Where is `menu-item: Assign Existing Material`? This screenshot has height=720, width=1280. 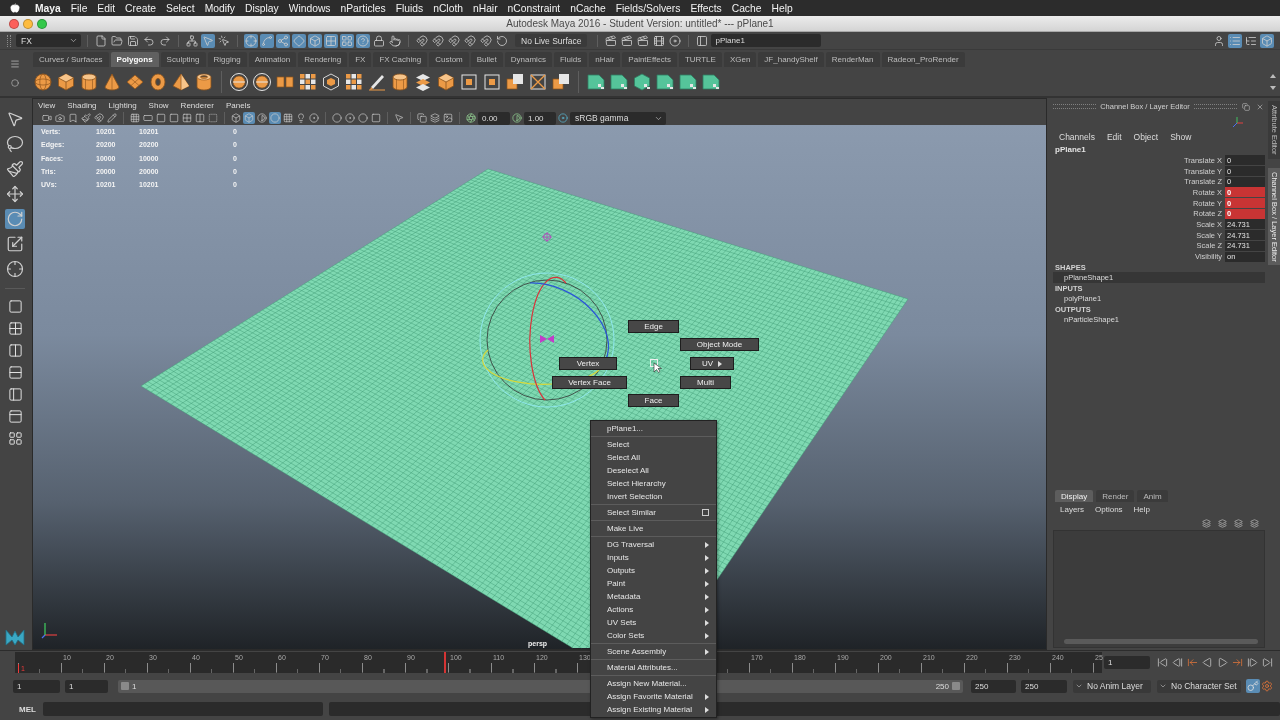 menu-item: Assign Existing Material is located at coordinates (653, 709).